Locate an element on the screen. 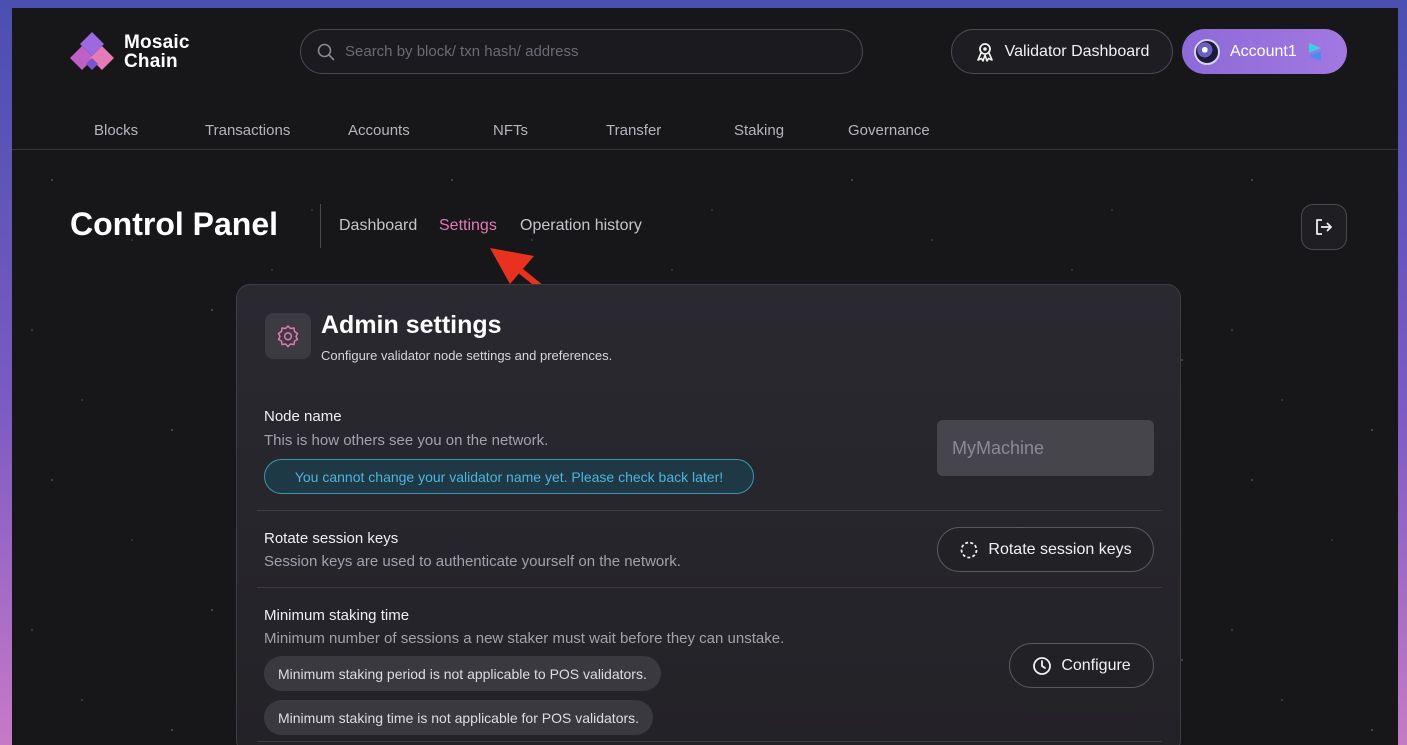  title-divider is located at coordinates (320, 226).